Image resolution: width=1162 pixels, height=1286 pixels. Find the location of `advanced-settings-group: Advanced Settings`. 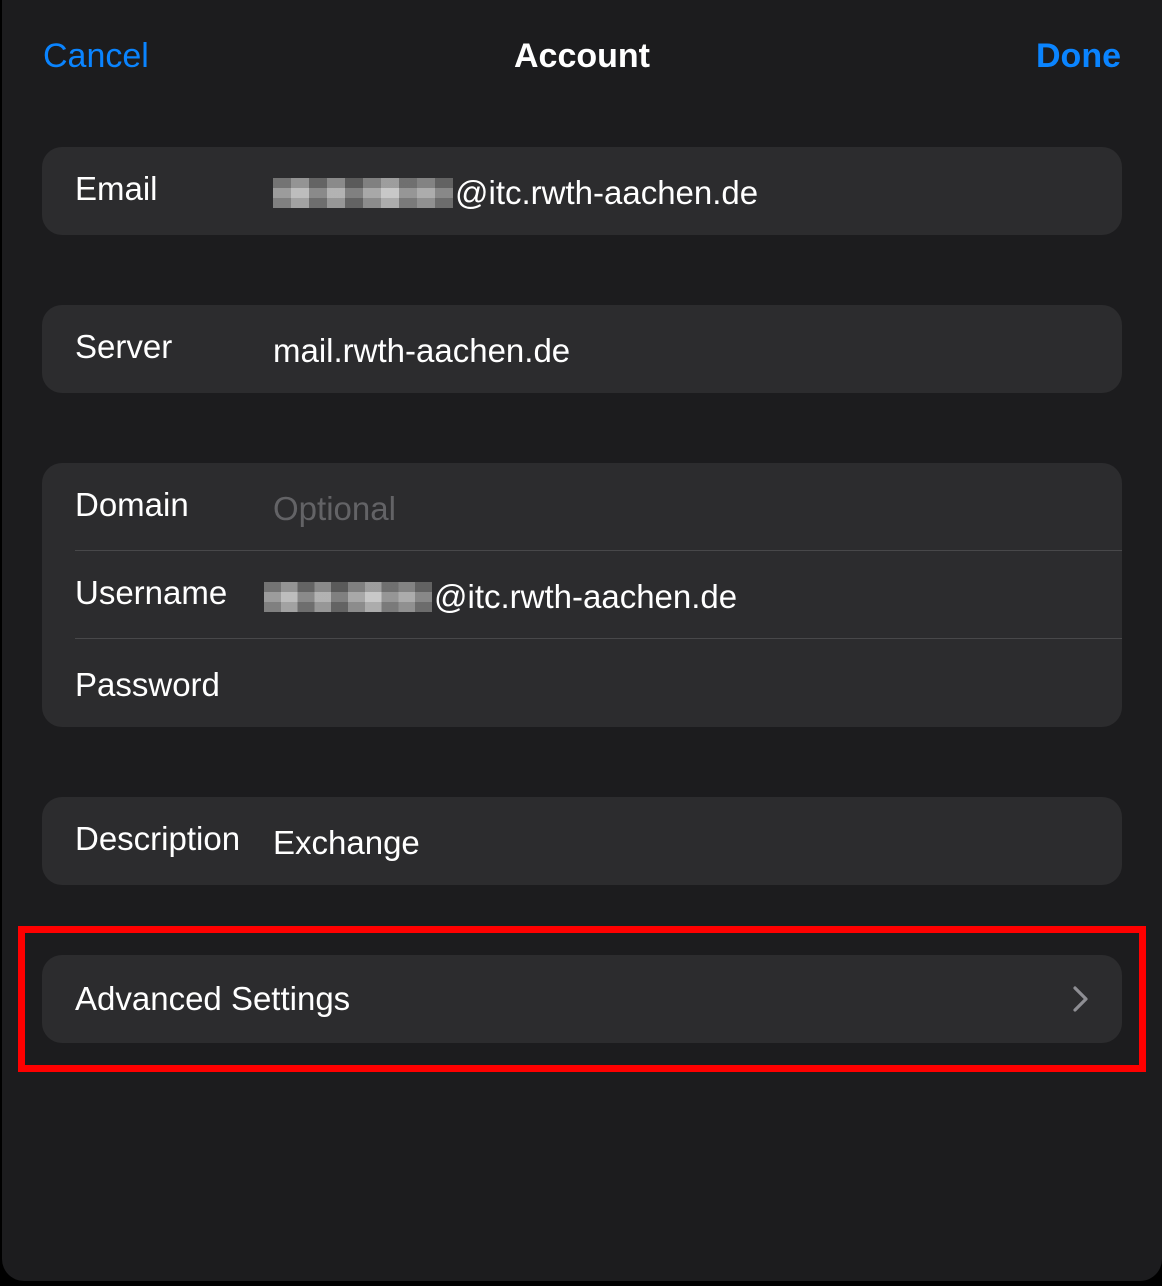

advanced-settings-group: Advanced Settings is located at coordinates (582, 999).